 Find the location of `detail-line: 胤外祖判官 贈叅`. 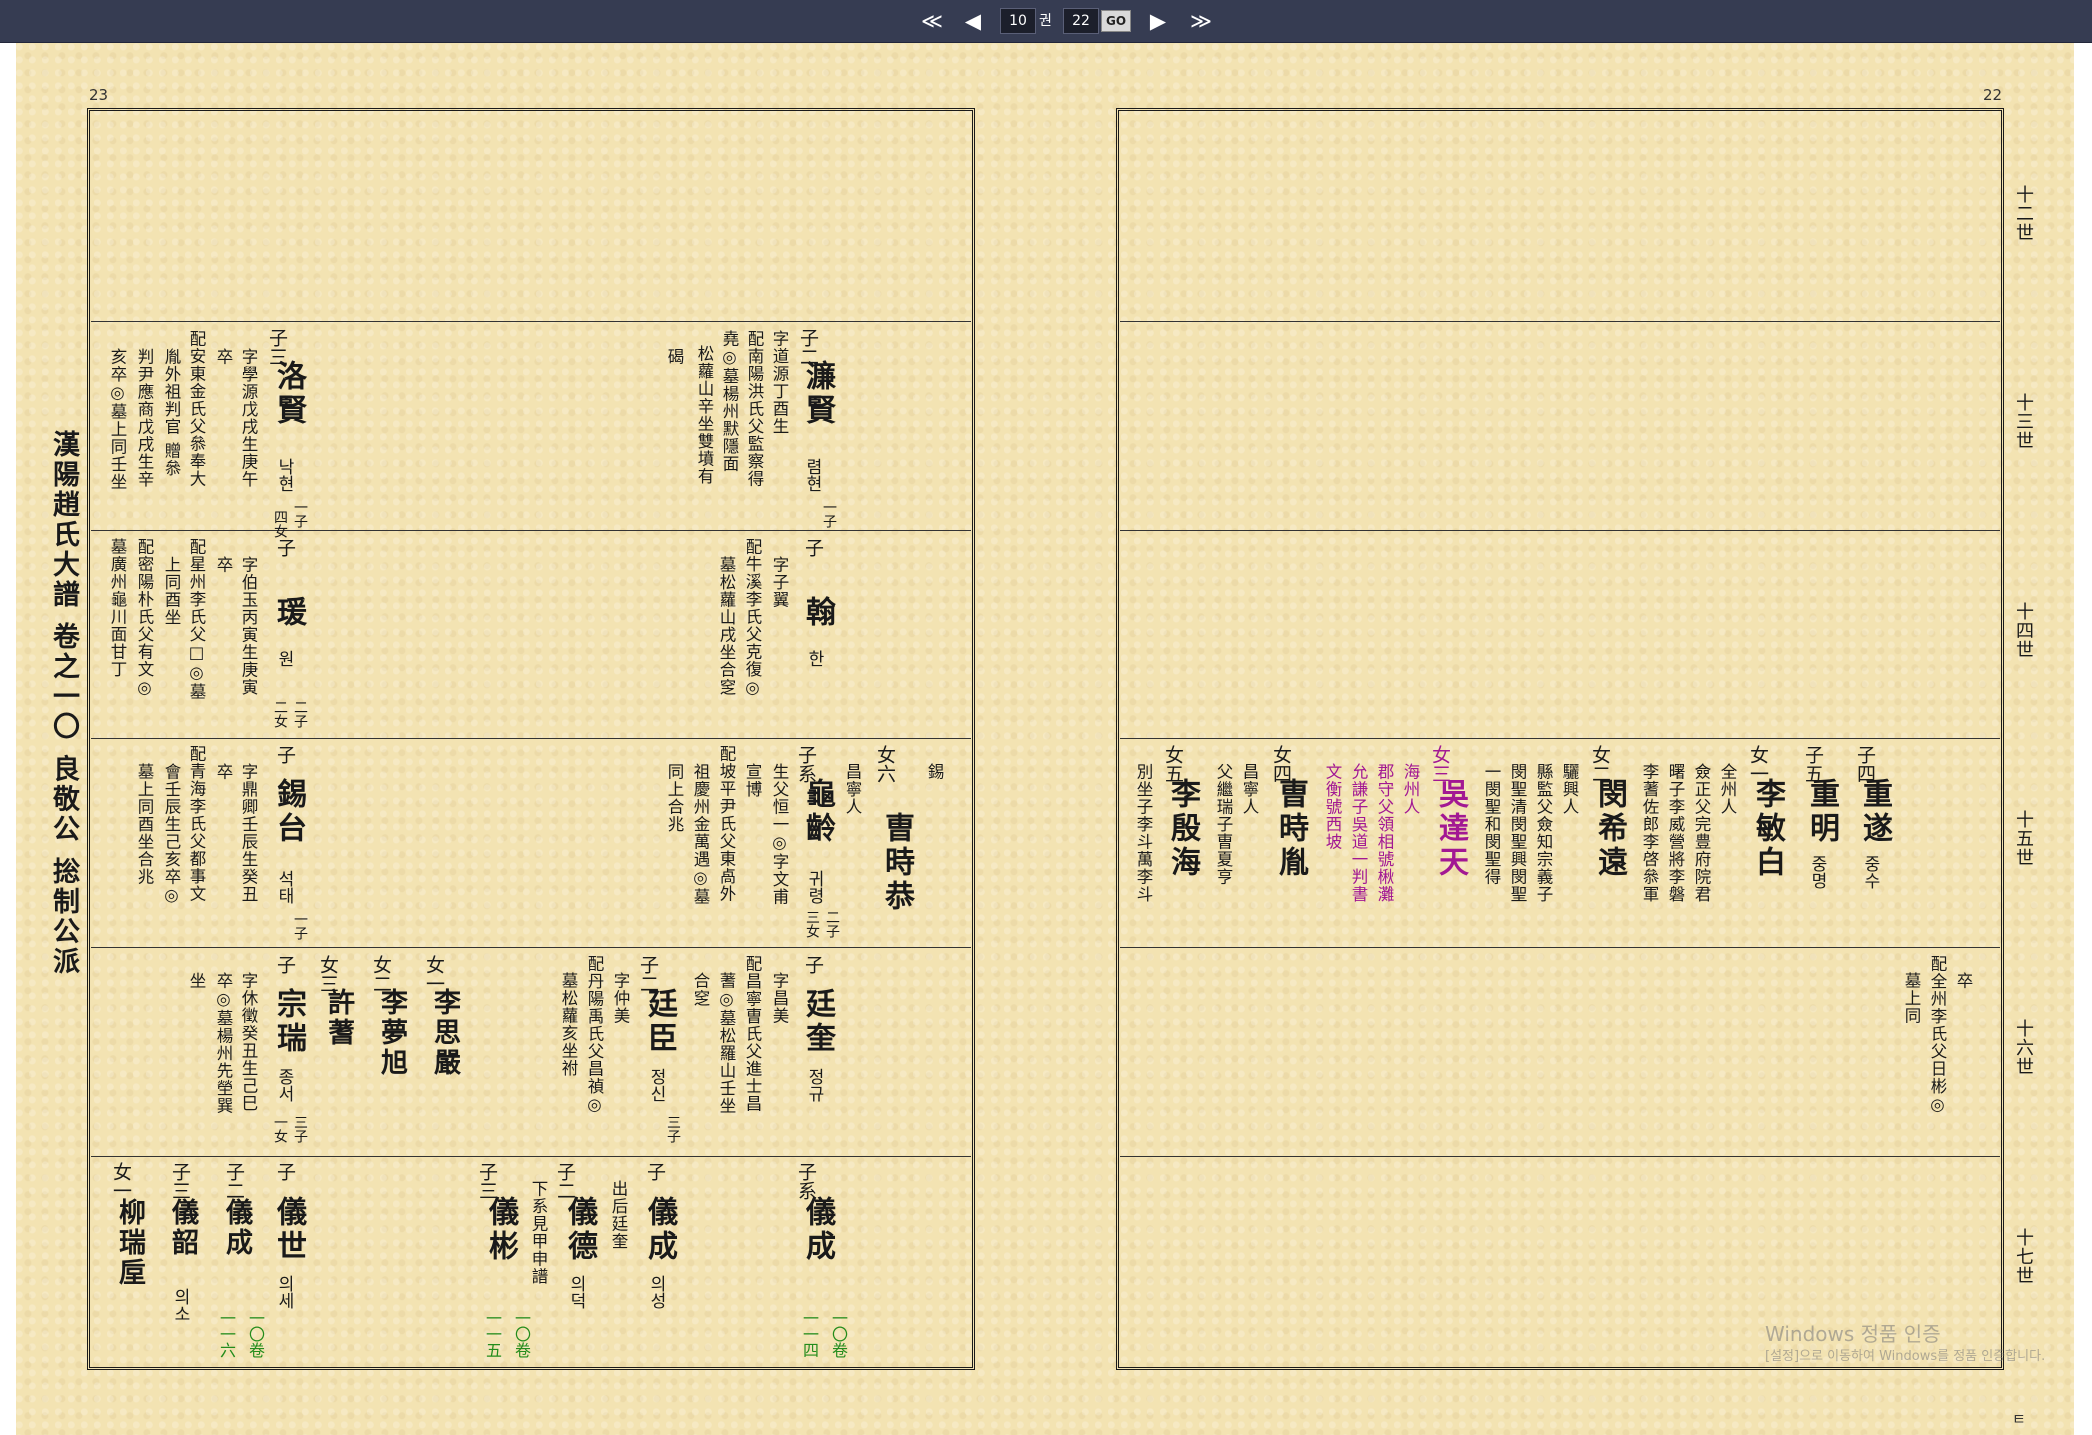

detail-line: 胤外祖判官 贈叅 is located at coordinates (171, 412).